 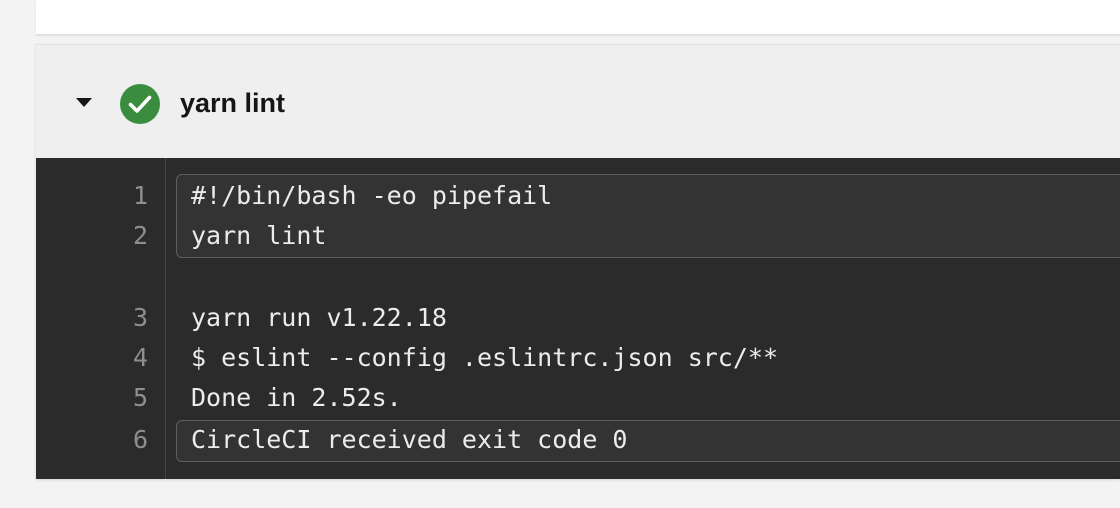 I want to click on check-circle-icon, so click(x=140, y=104).